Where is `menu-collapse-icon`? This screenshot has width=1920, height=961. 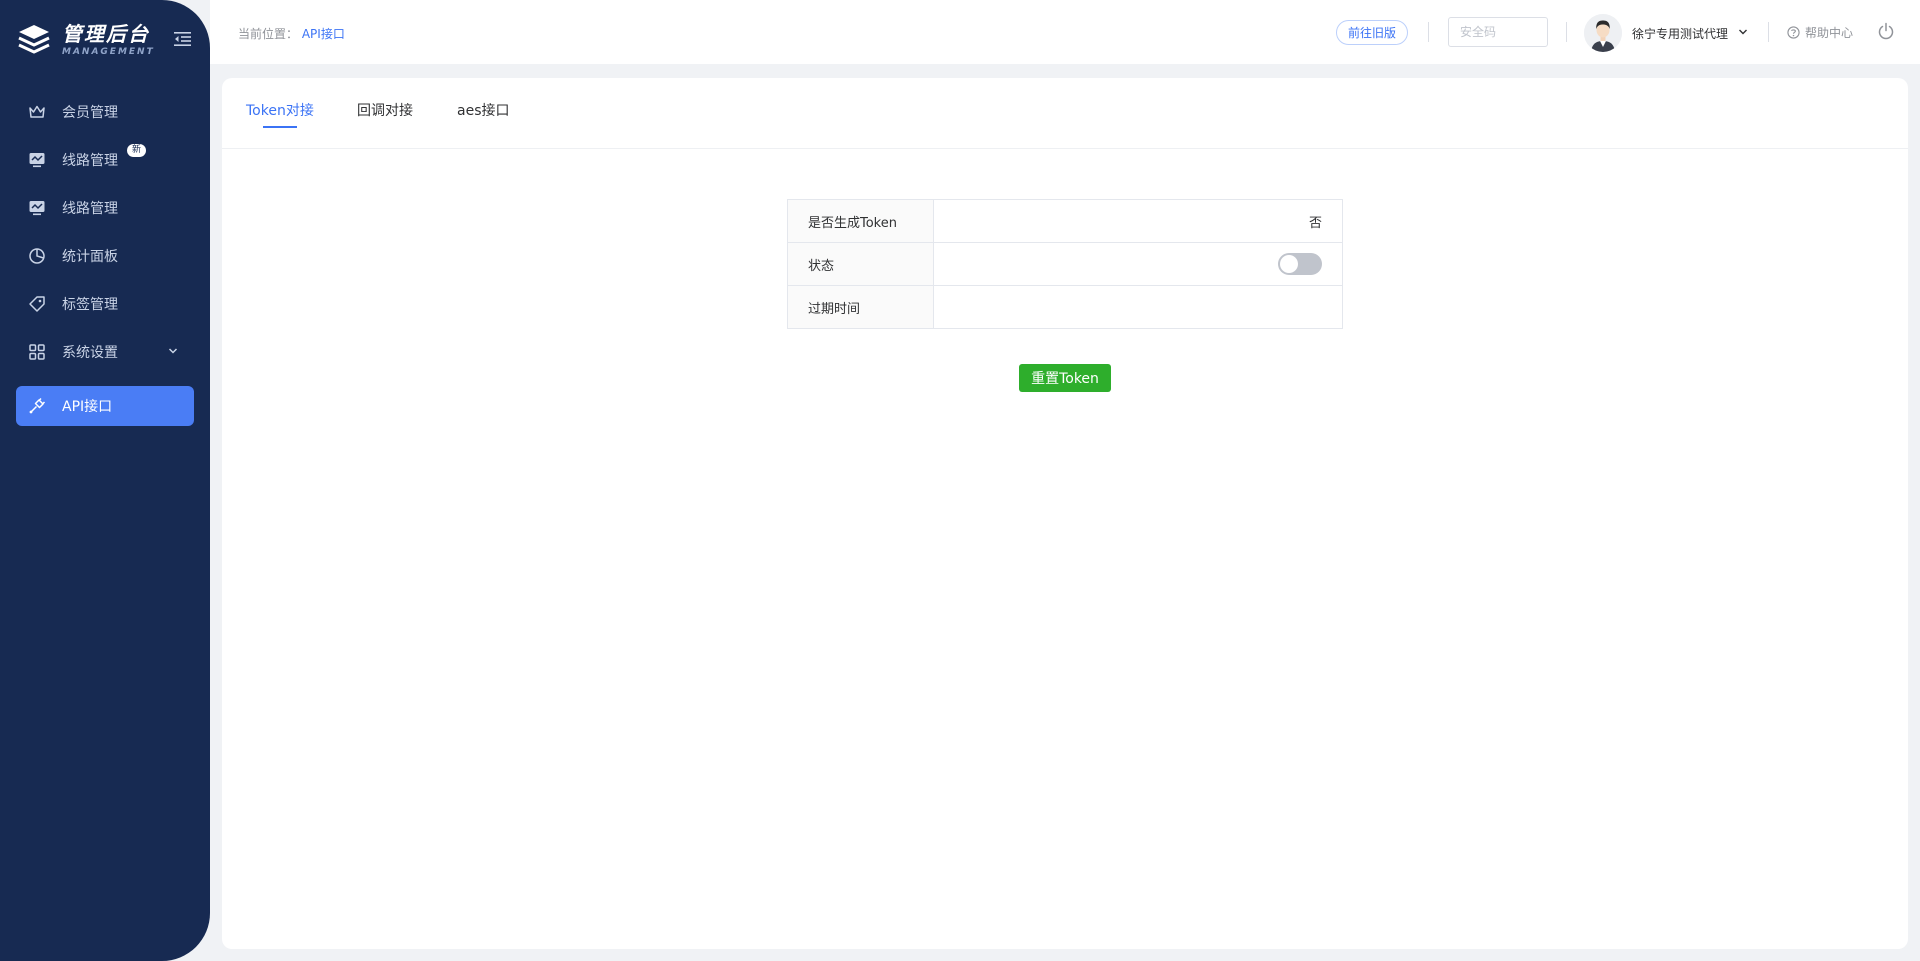 menu-collapse-icon is located at coordinates (182, 39).